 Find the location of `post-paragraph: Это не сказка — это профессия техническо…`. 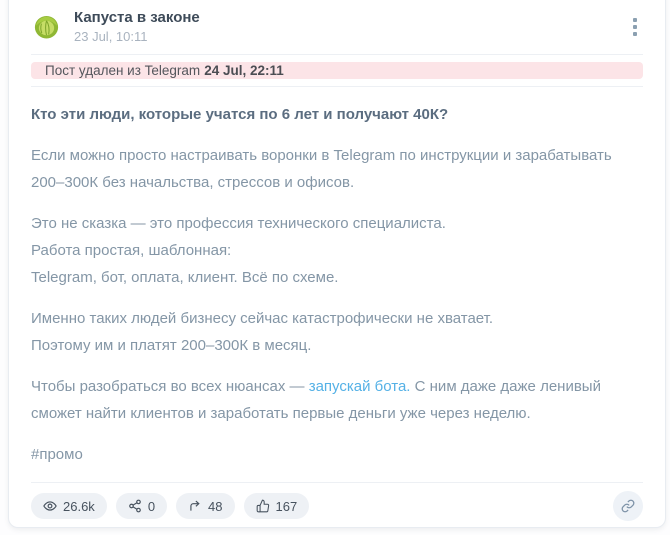

post-paragraph: Это не сказка — это профессия техническо… is located at coordinates (337, 250).